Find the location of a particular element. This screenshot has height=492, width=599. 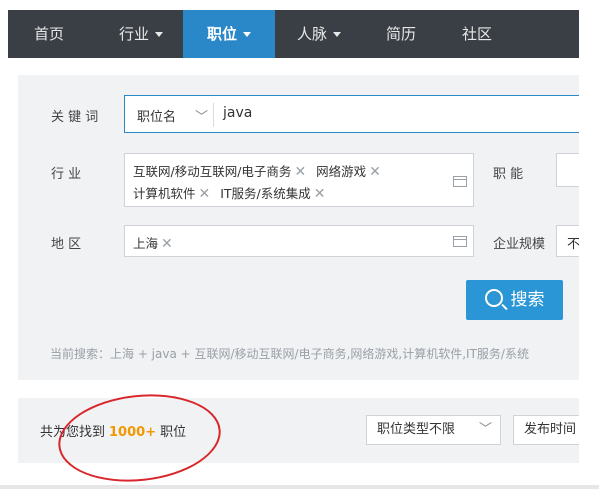

nav-item-jobs: 职位 is located at coordinates (229, 34).